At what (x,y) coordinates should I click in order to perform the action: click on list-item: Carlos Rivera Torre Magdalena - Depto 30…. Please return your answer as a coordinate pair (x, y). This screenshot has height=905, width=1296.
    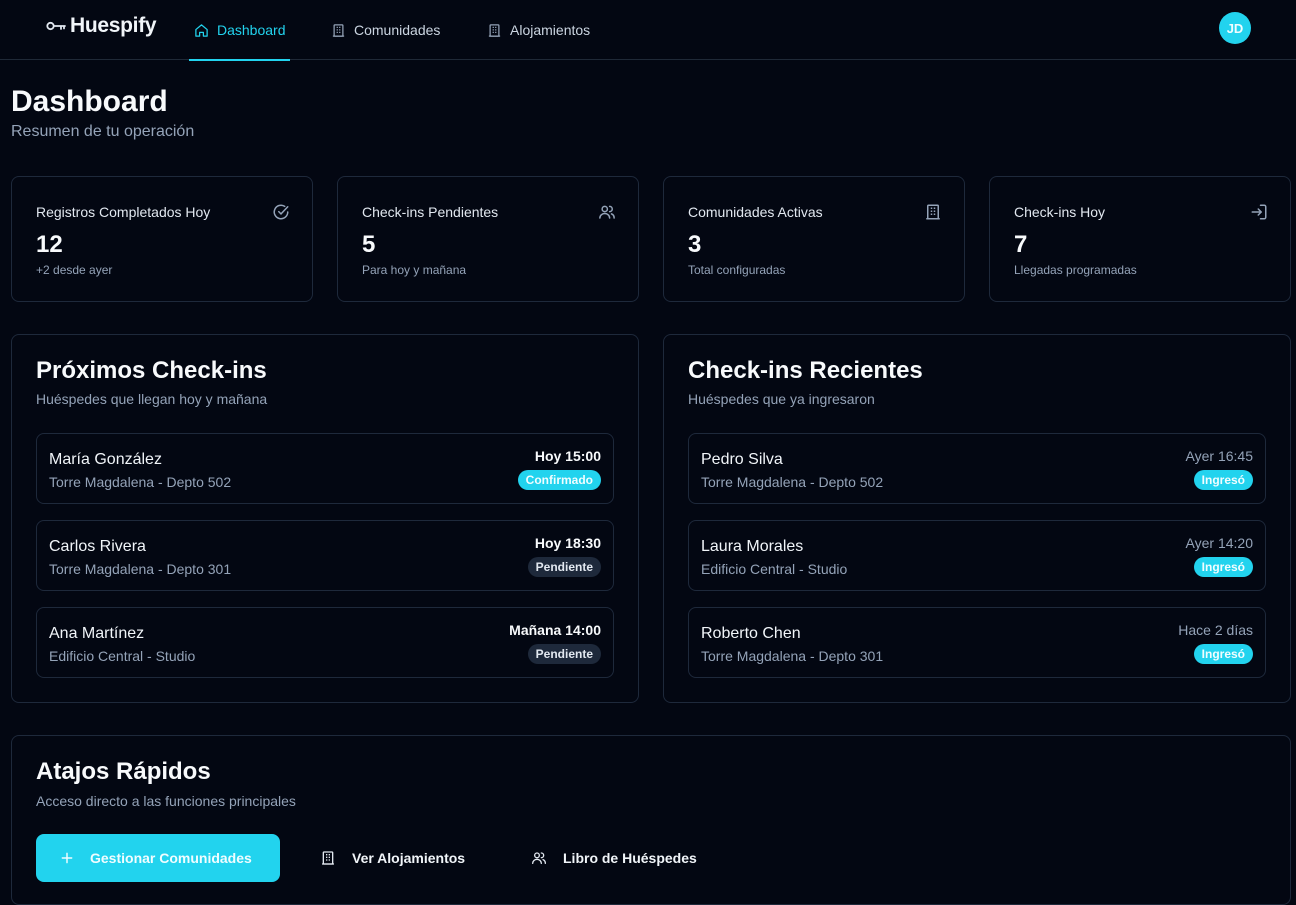
    Looking at the image, I should click on (325, 555).